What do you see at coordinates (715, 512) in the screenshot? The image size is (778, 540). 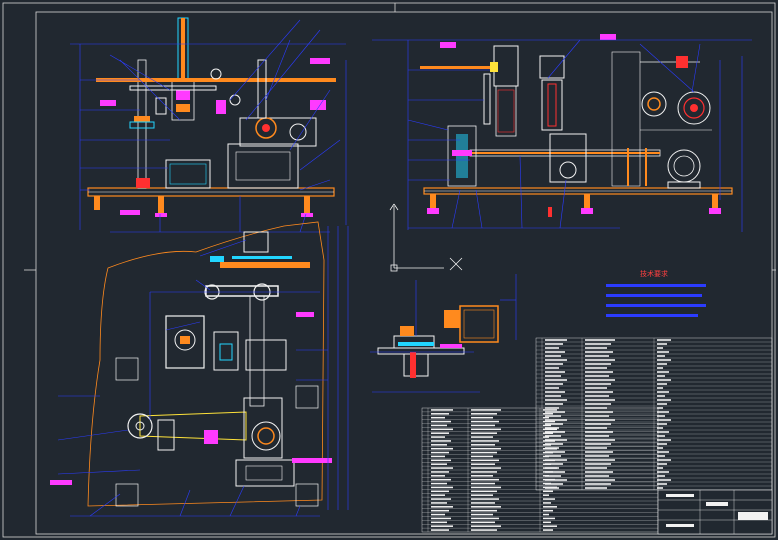 I see `title-block` at bounding box center [715, 512].